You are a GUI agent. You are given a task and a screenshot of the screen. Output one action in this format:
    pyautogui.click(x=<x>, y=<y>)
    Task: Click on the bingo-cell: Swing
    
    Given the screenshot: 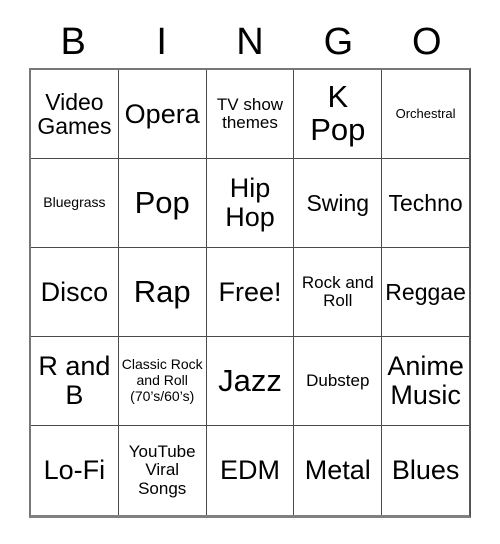 What is the action you would take?
    pyautogui.click(x=338, y=203)
    